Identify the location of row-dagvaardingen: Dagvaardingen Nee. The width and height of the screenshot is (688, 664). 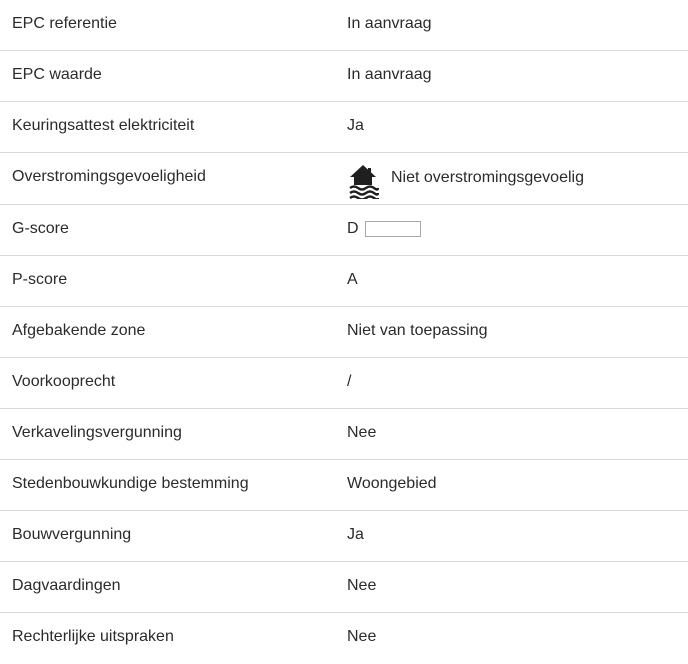
(344, 587).